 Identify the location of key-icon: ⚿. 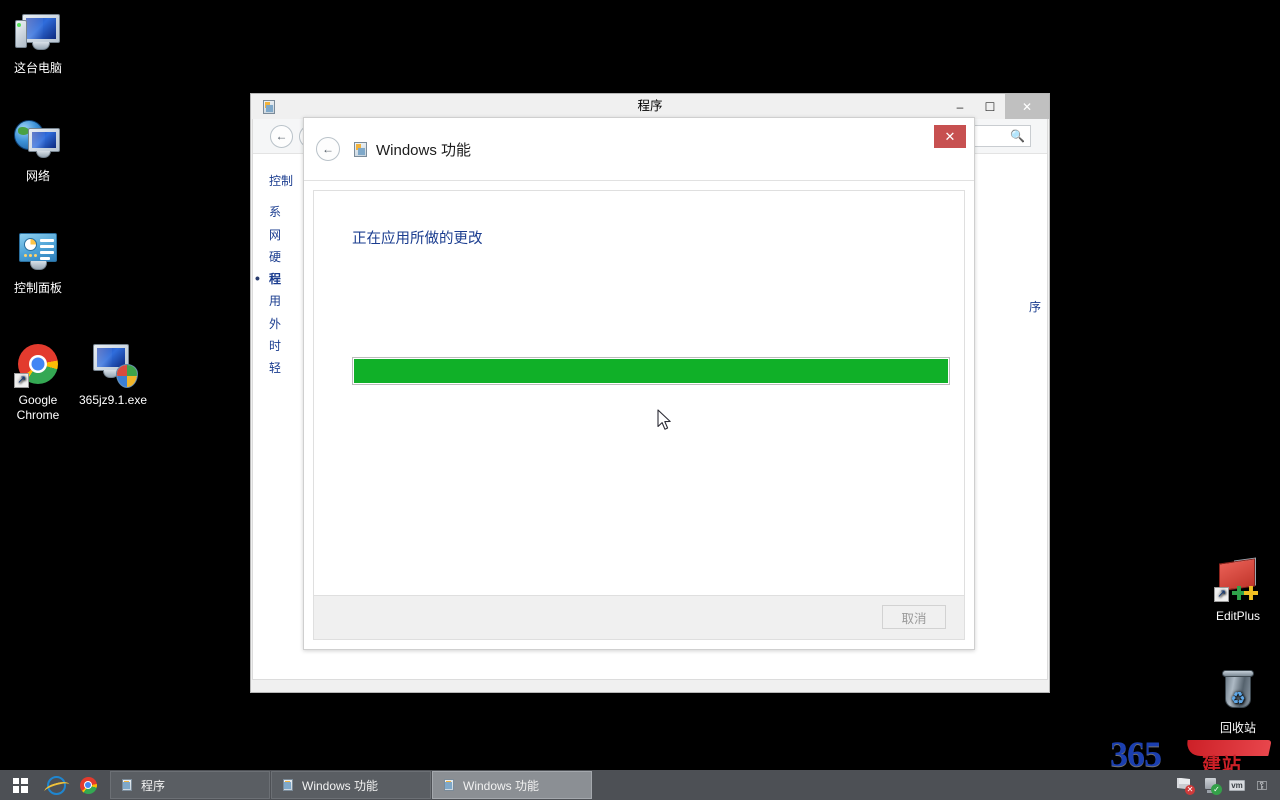
(1263, 785).